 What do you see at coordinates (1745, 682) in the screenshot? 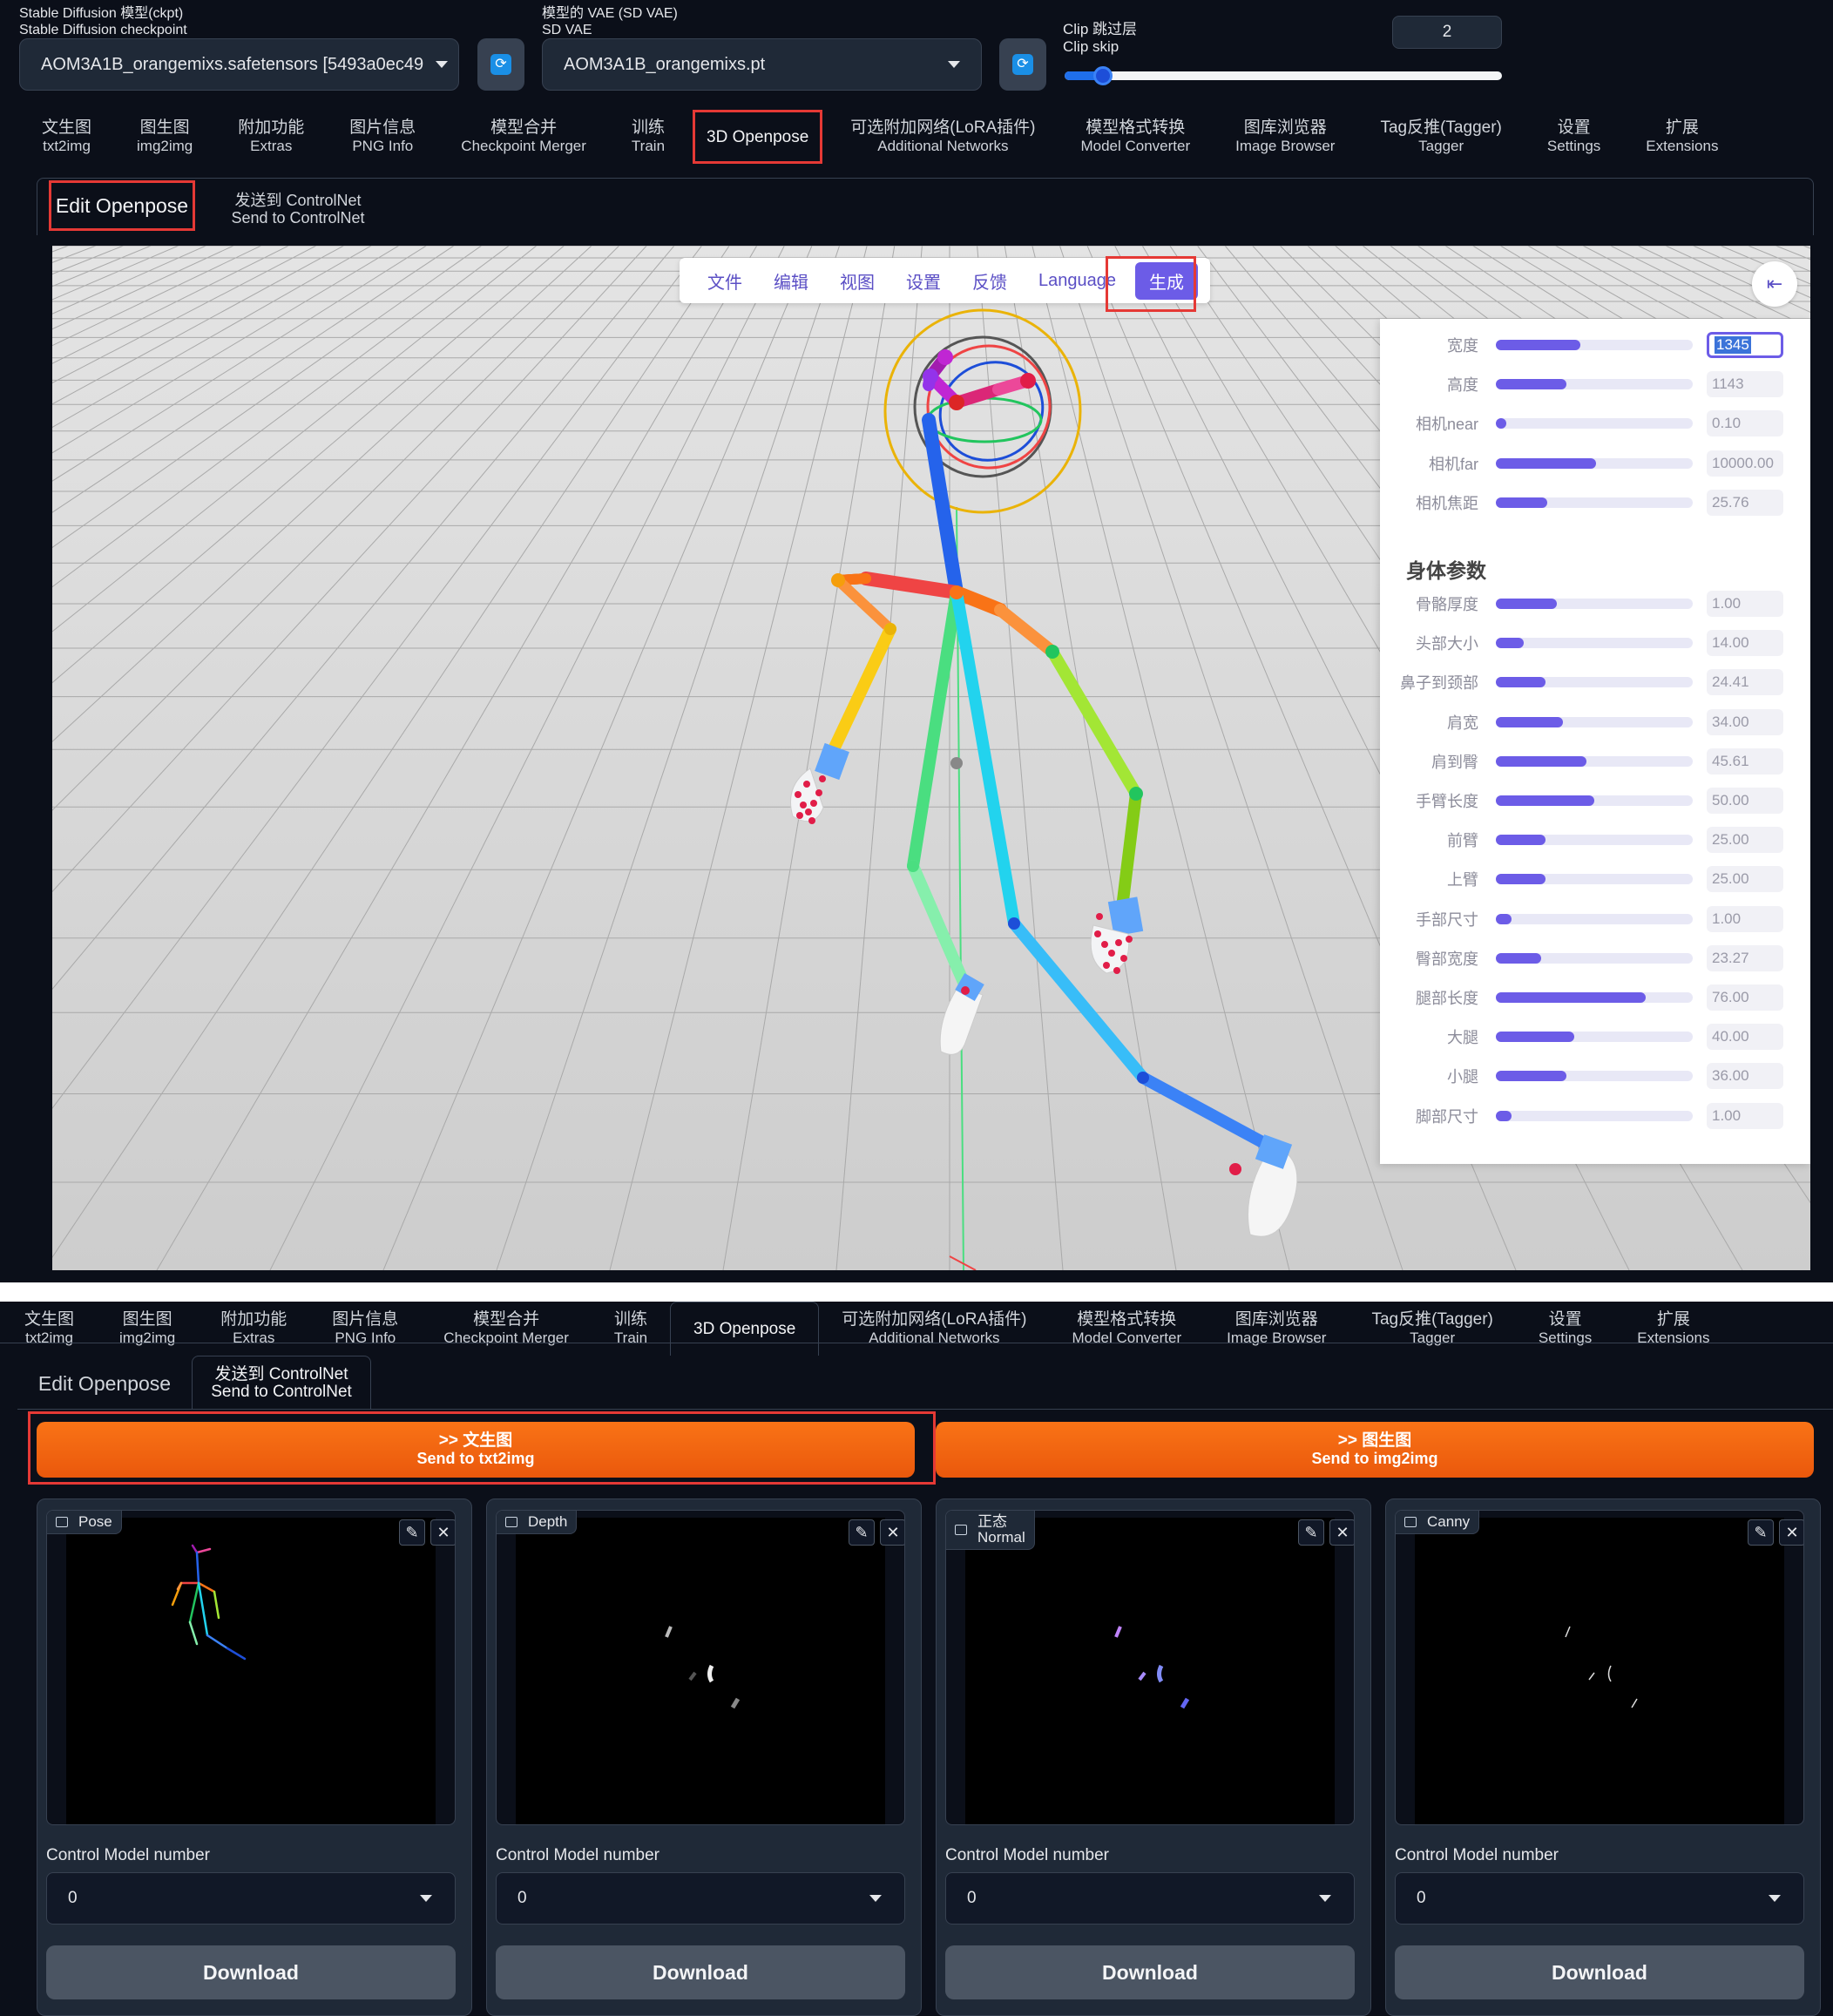
I see `param-value-input: 24.41` at bounding box center [1745, 682].